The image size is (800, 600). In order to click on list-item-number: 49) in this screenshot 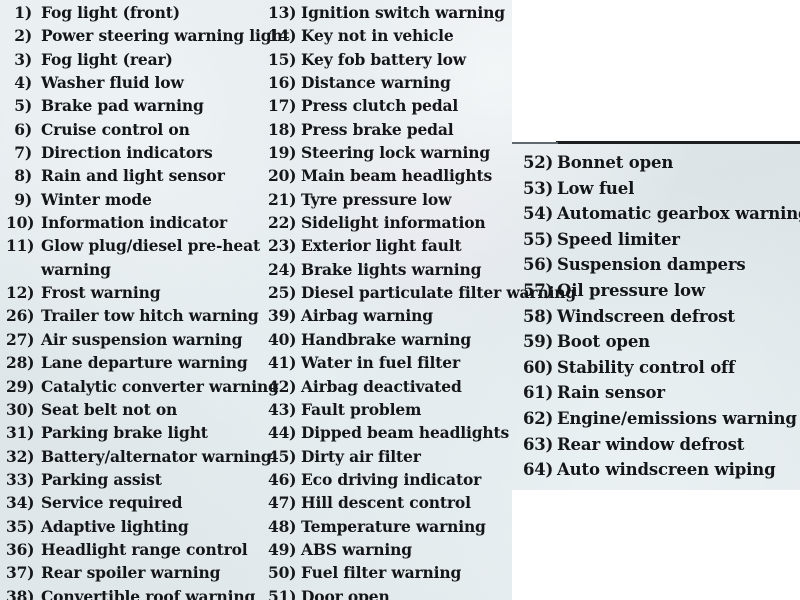, I will do `click(282, 549)`.